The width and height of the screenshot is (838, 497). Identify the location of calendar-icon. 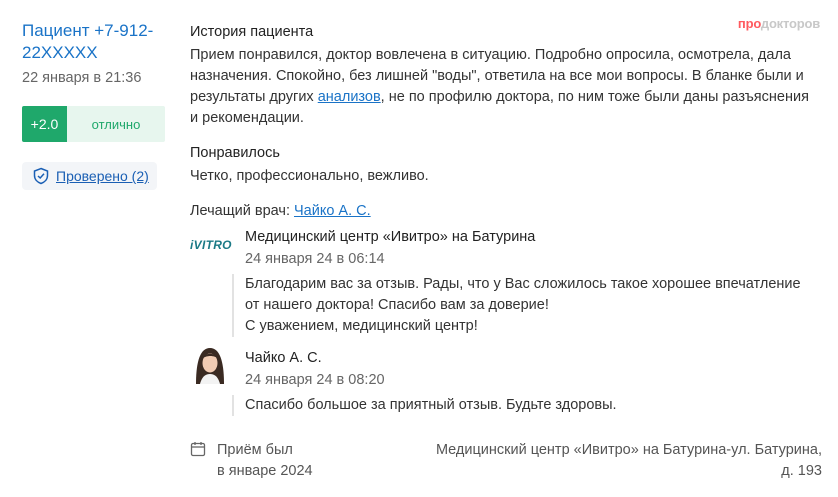
(198, 449).